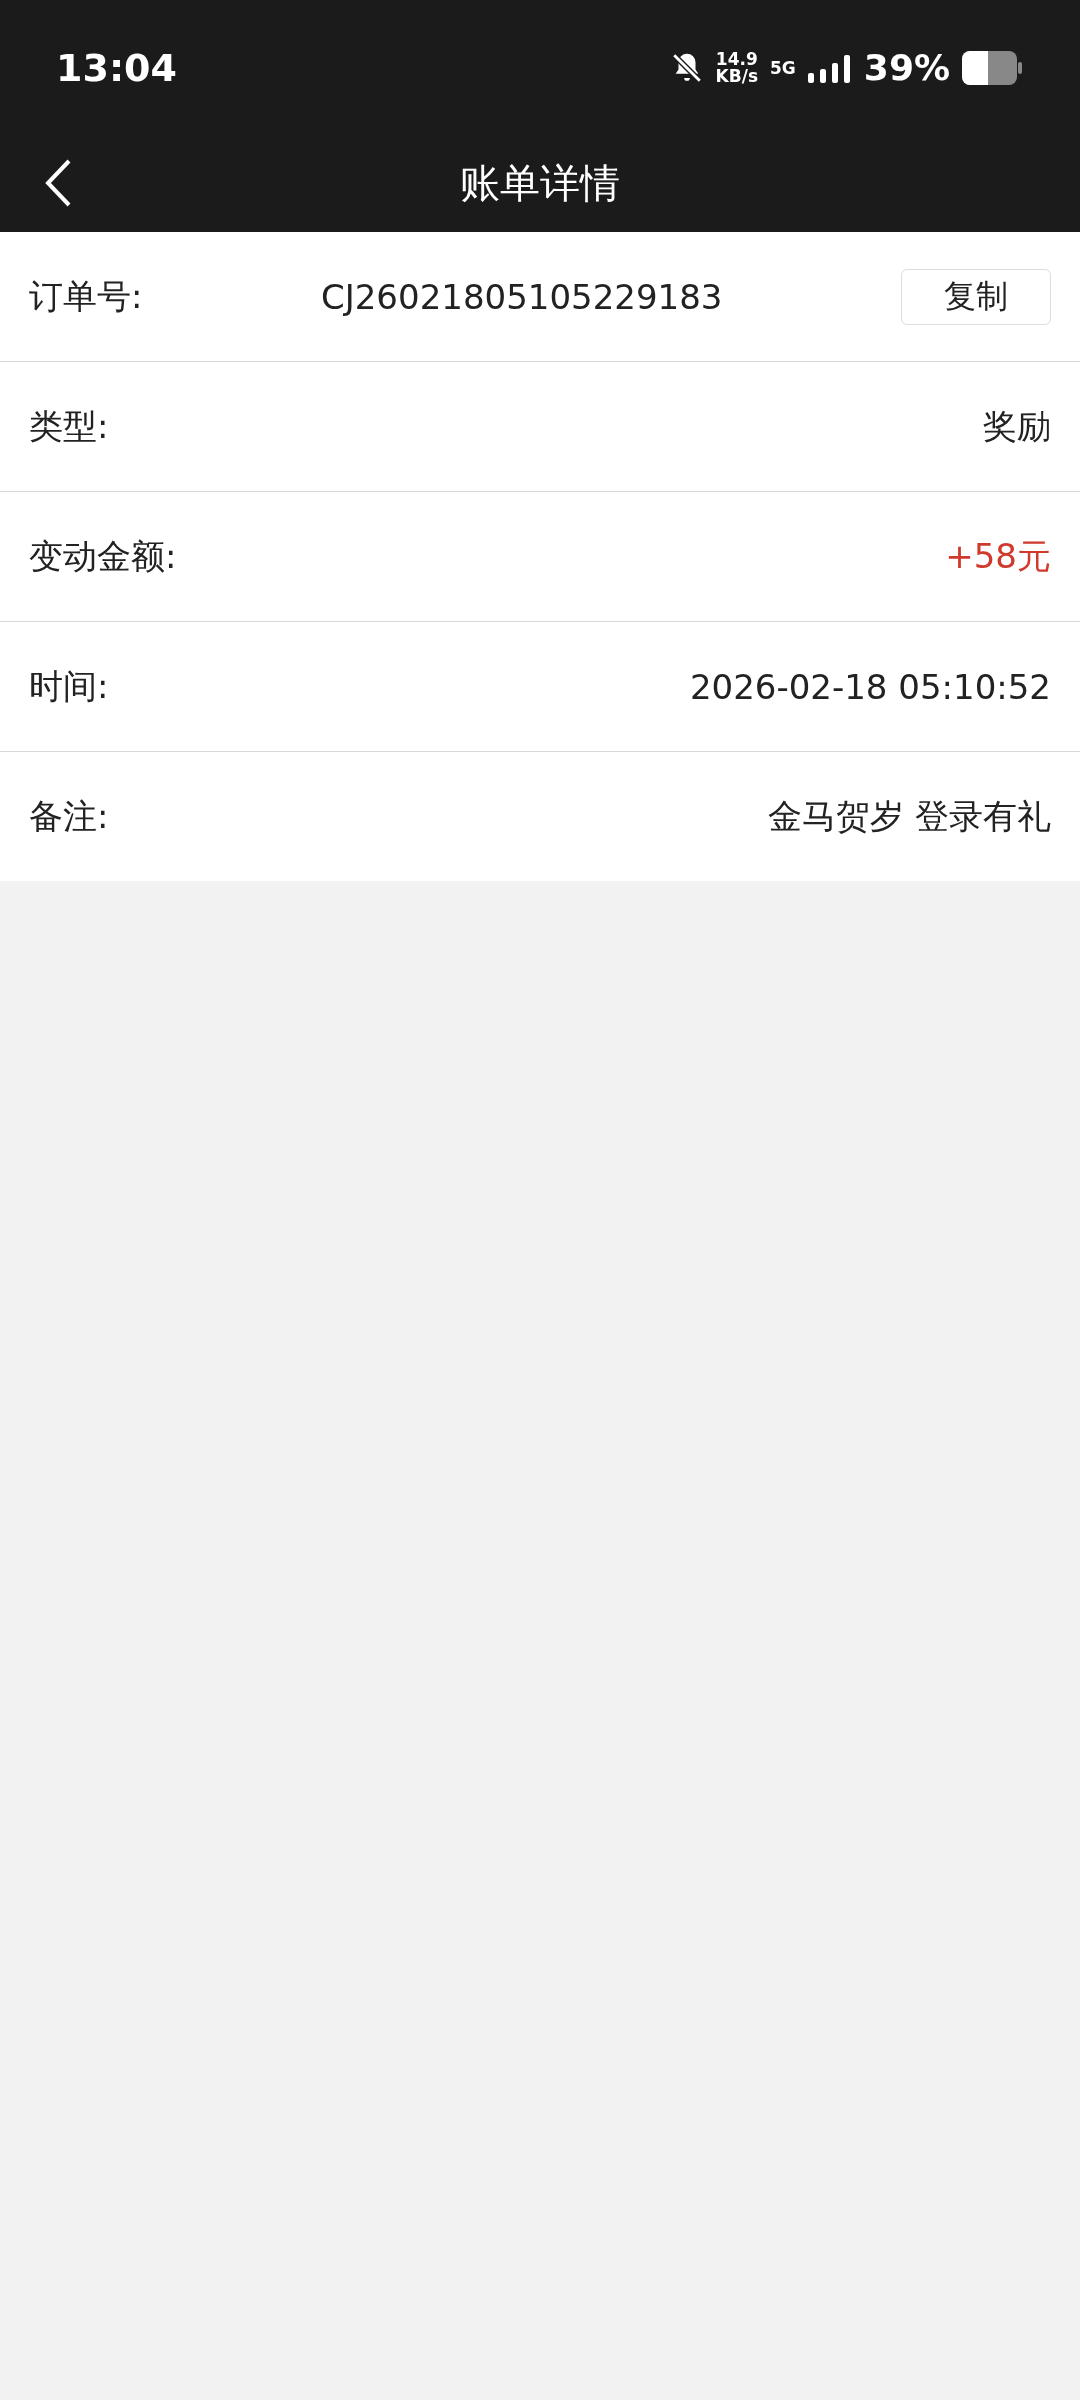 The width and height of the screenshot is (1080, 2400). Describe the element at coordinates (69, 426) in the screenshot. I see `field-label: 类型:` at that location.